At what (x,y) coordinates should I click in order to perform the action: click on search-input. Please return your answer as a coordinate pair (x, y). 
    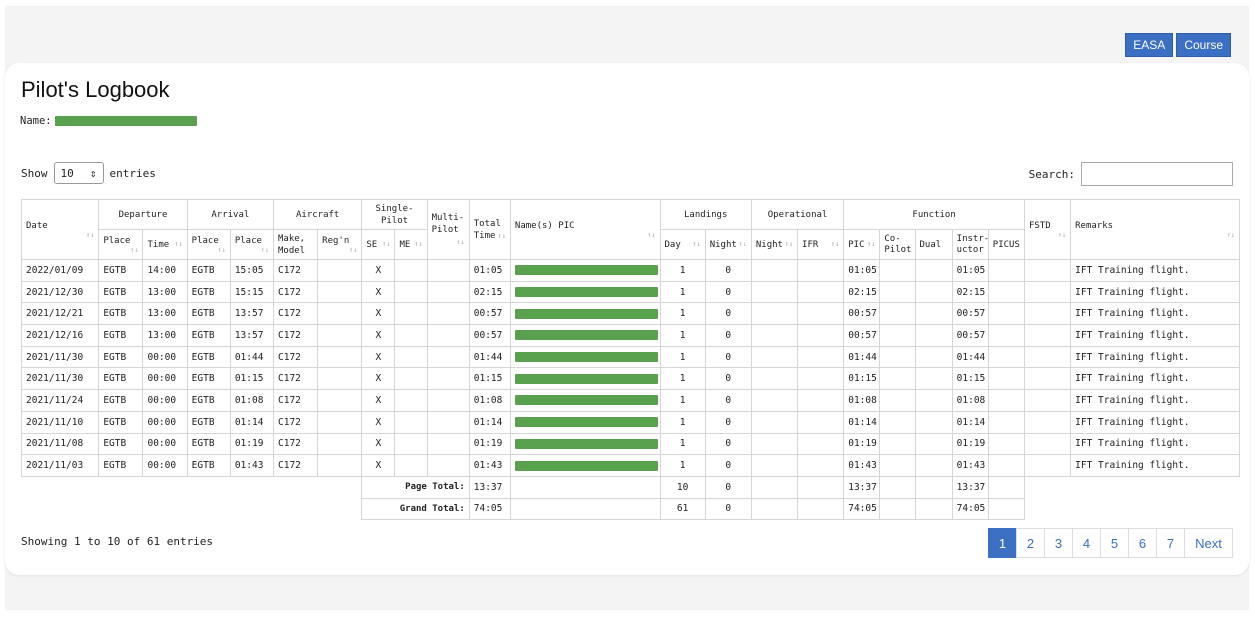
    Looking at the image, I should click on (1157, 174).